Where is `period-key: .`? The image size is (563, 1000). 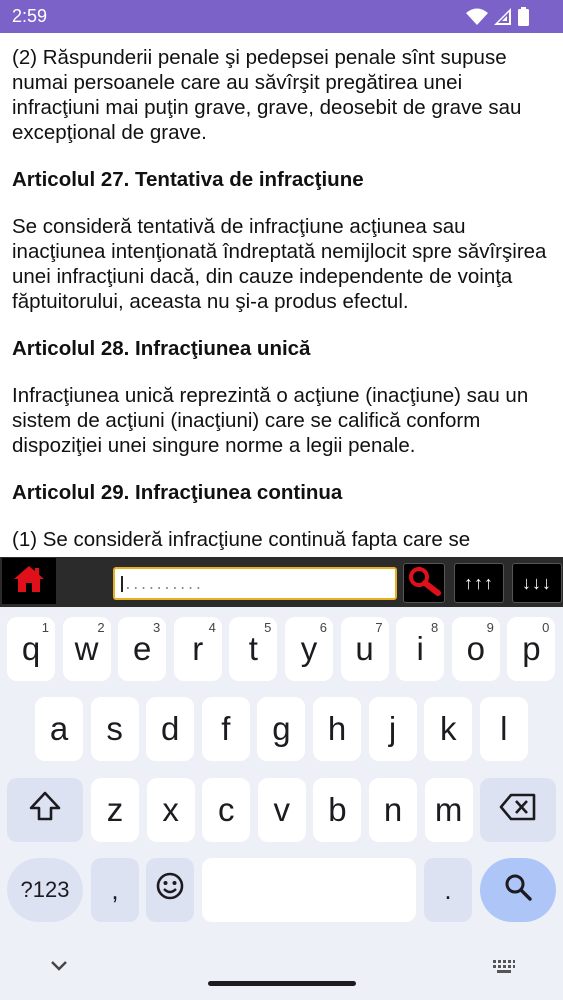 period-key: . is located at coordinates (448, 890).